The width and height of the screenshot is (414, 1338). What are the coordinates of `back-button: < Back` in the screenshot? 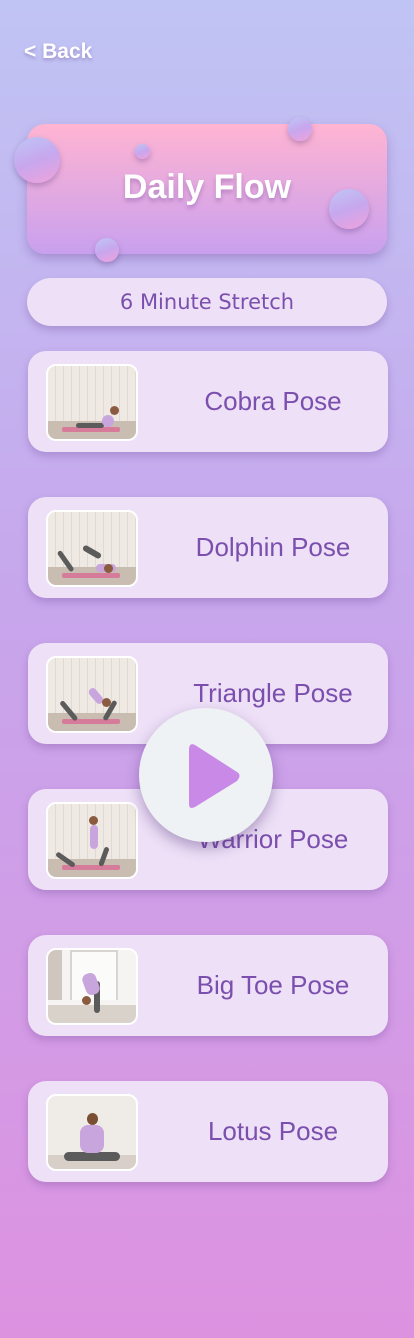 It's located at (58, 52).